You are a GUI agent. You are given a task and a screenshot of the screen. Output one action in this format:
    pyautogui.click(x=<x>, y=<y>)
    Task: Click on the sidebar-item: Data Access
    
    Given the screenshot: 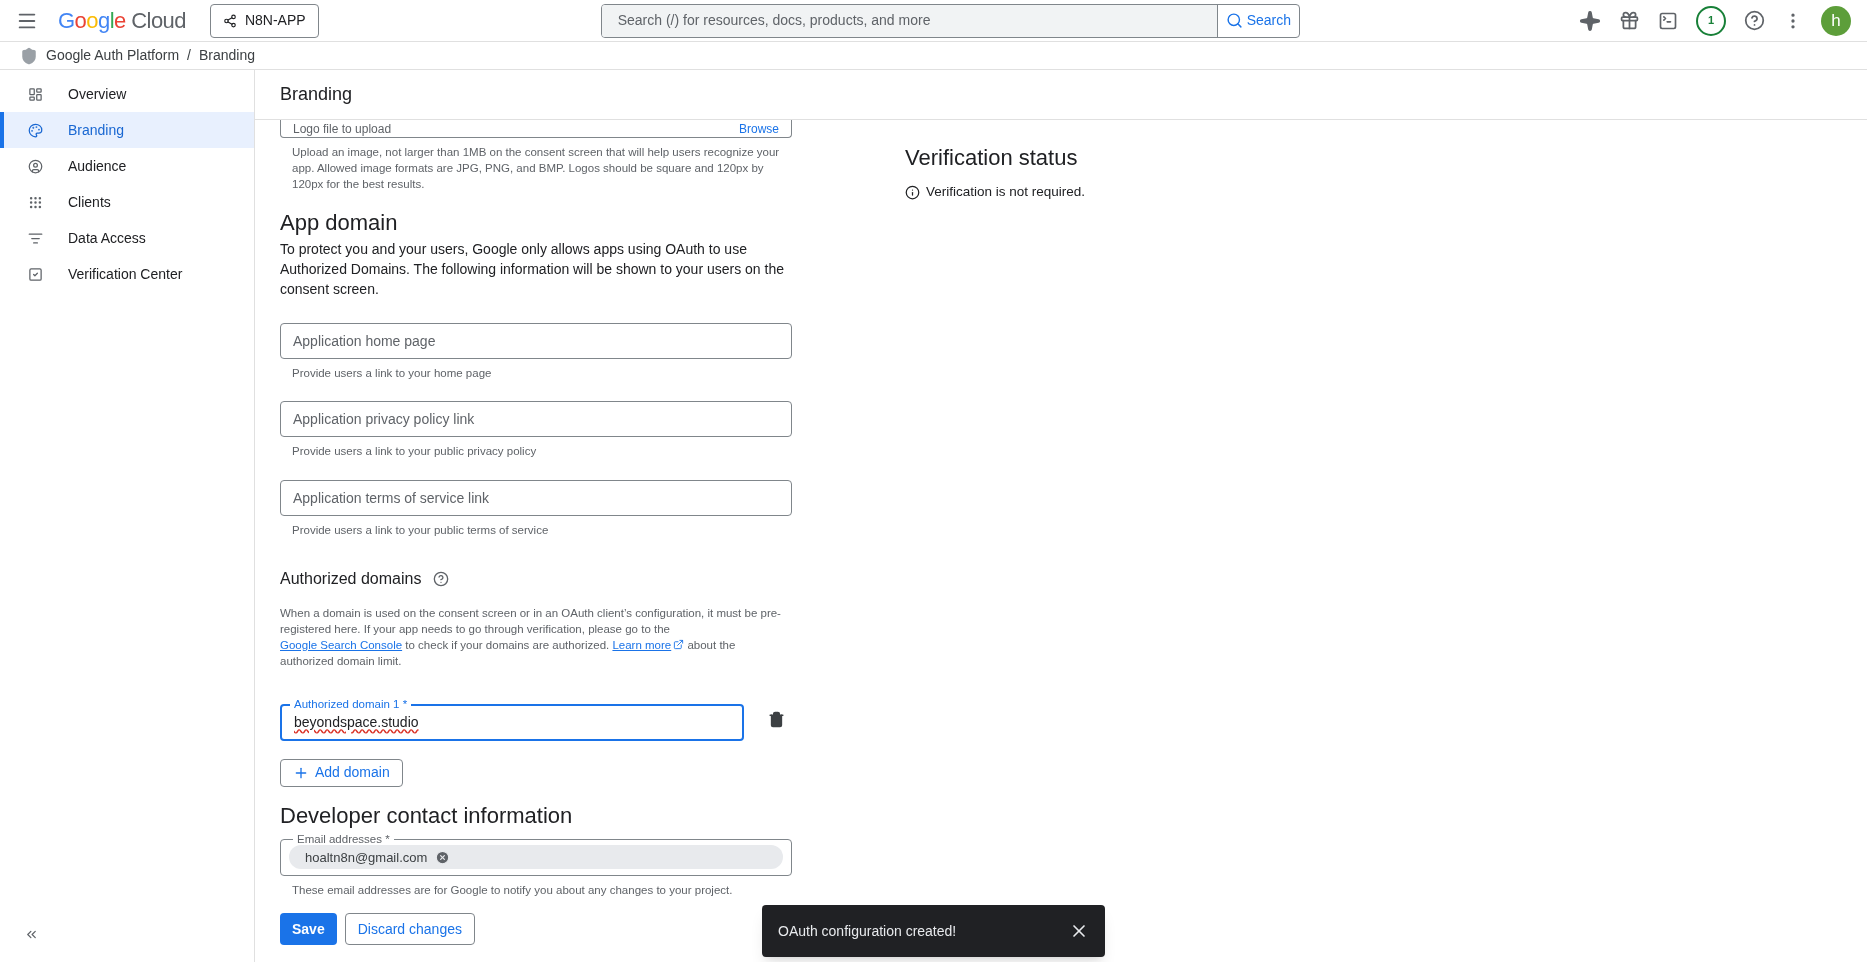 What is the action you would take?
    pyautogui.click(x=127, y=238)
    